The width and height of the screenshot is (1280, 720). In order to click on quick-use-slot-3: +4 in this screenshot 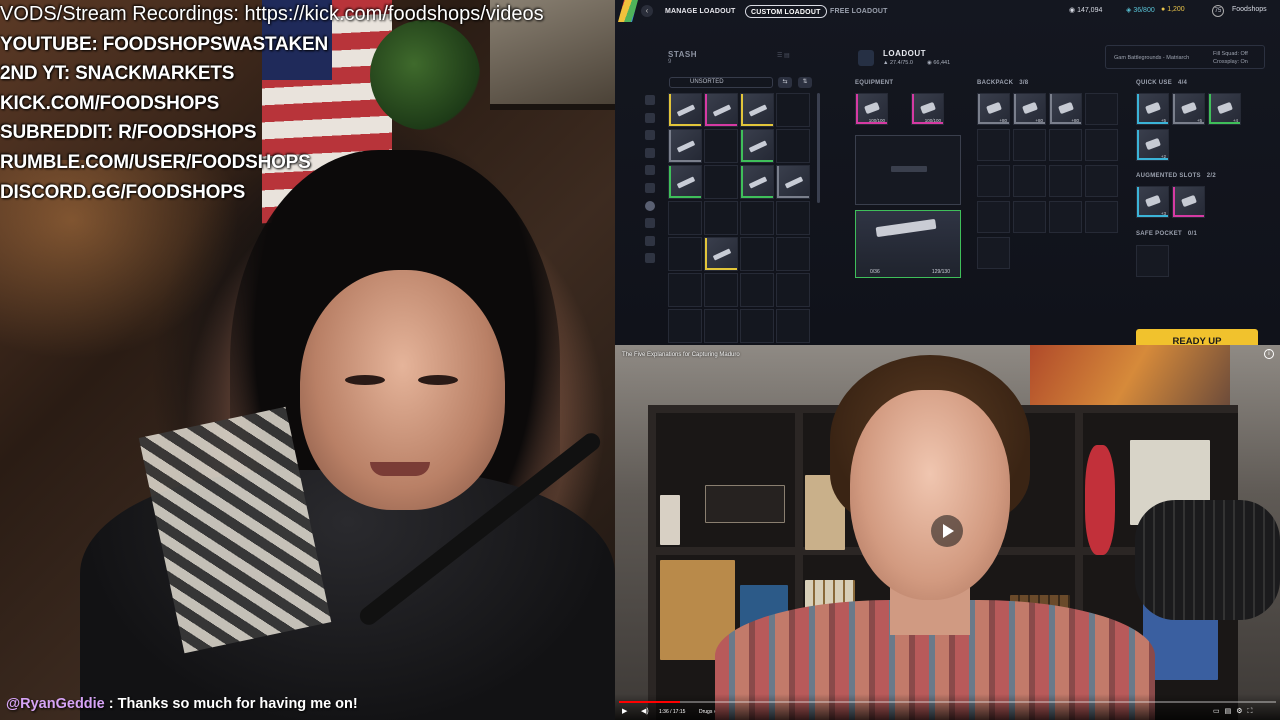, I will do `click(1224, 109)`.